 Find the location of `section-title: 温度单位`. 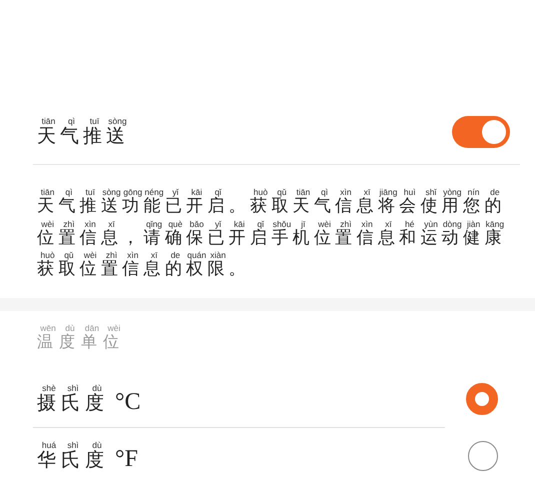

section-title: 温度单位 is located at coordinates (81, 342).